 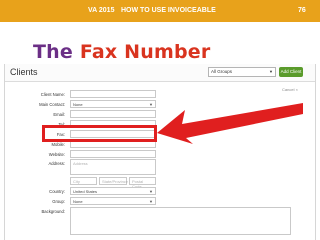 What do you see at coordinates (302, 10) in the screenshot?
I see `page-number: 76` at bounding box center [302, 10].